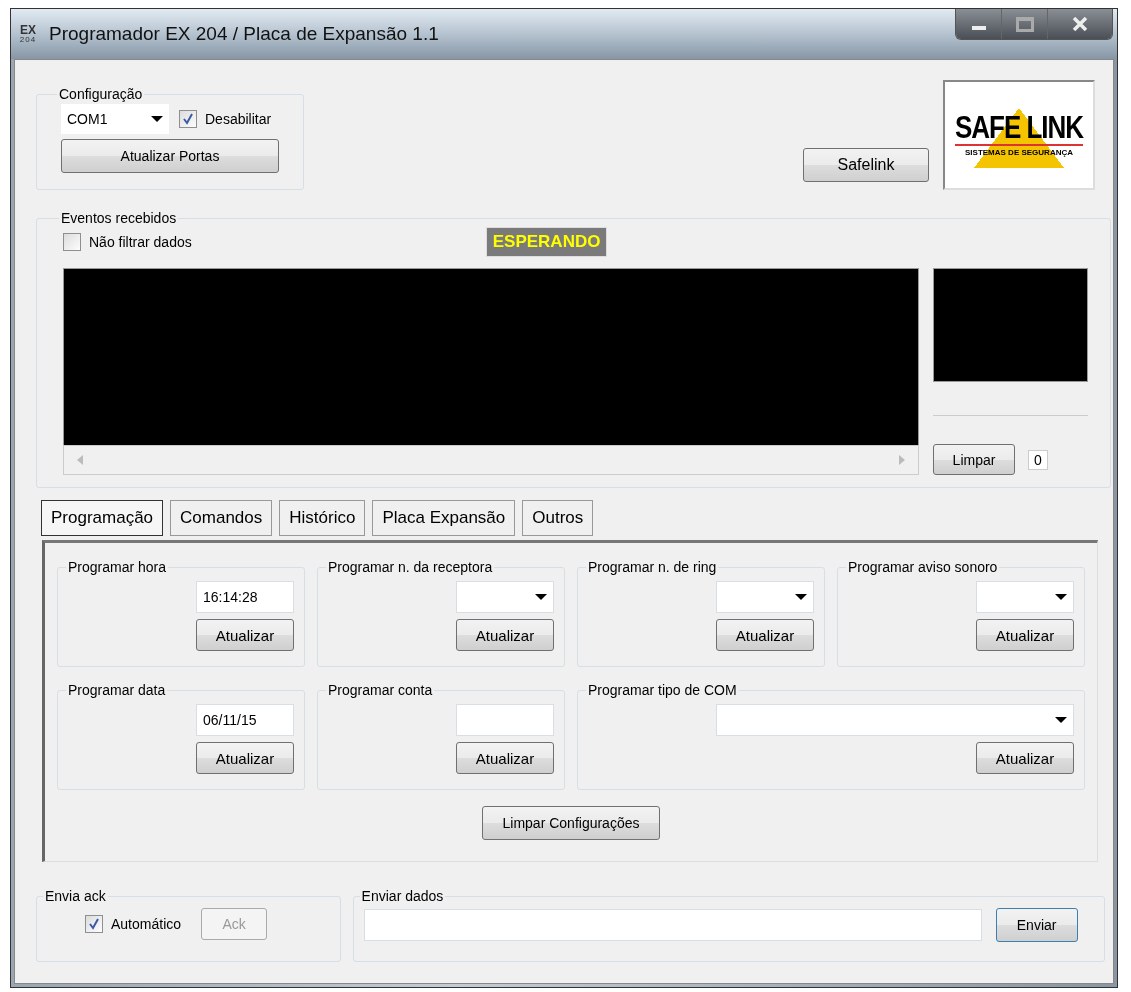 This screenshot has width=1131, height=992. What do you see at coordinates (80, 460) in the screenshot?
I see `scroll-left-icon` at bounding box center [80, 460].